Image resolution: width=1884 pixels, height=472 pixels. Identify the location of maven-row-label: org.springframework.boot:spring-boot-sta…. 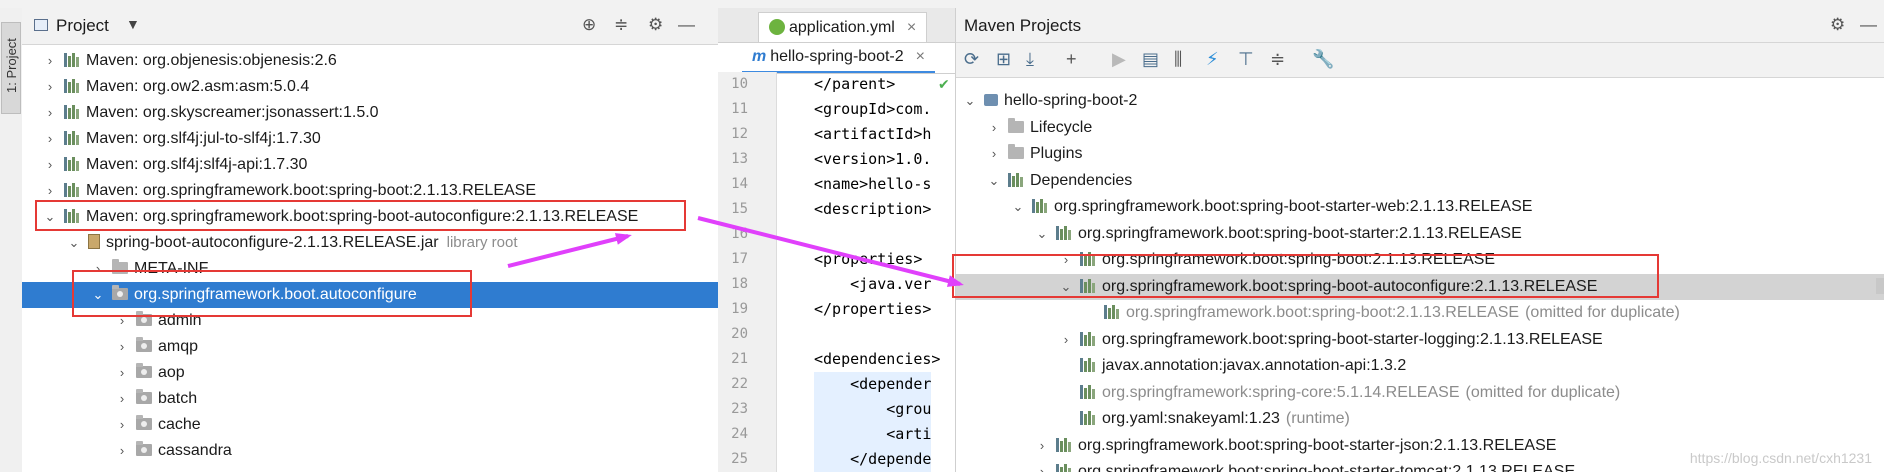
(1300, 233).